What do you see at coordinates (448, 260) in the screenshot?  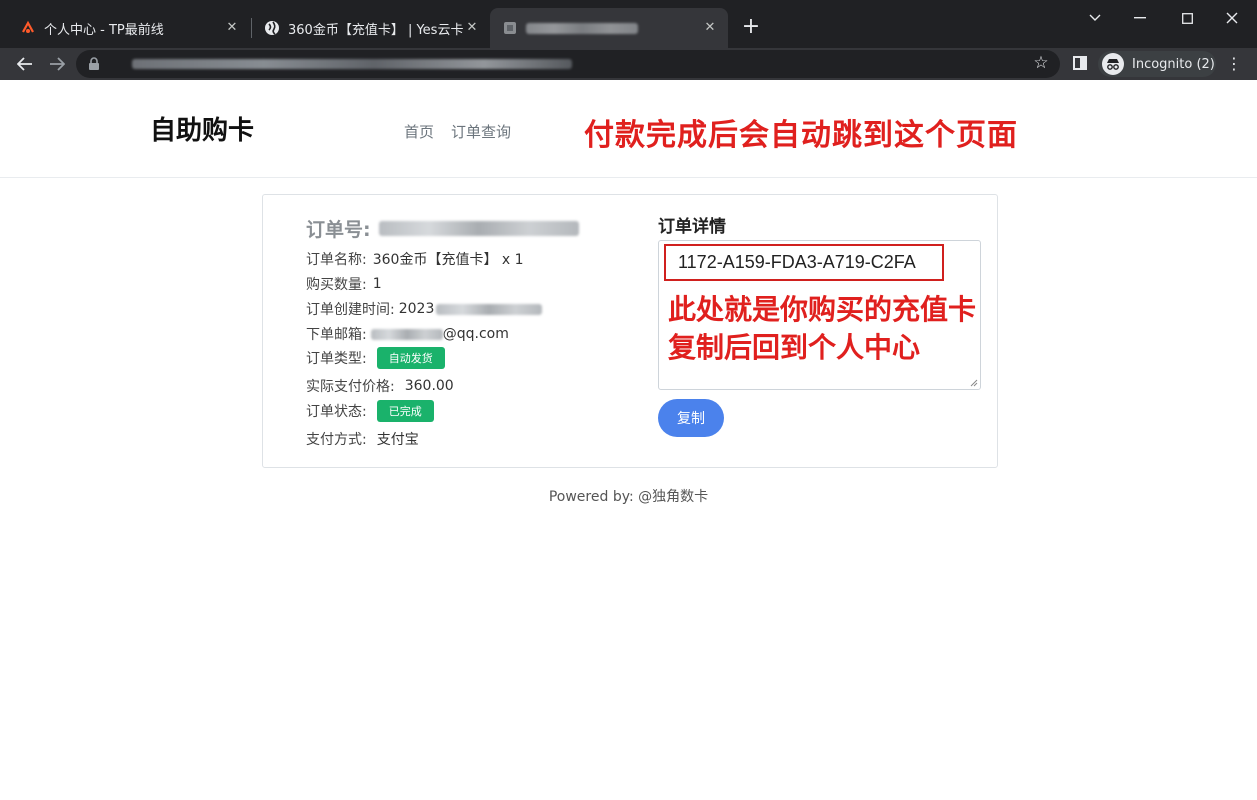 I see `order-name-value: 360金币【充值卡】 x 1` at bounding box center [448, 260].